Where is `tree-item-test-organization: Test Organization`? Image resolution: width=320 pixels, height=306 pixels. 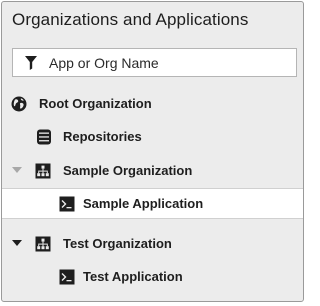 tree-item-test-organization: Test Organization is located at coordinates (152, 244).